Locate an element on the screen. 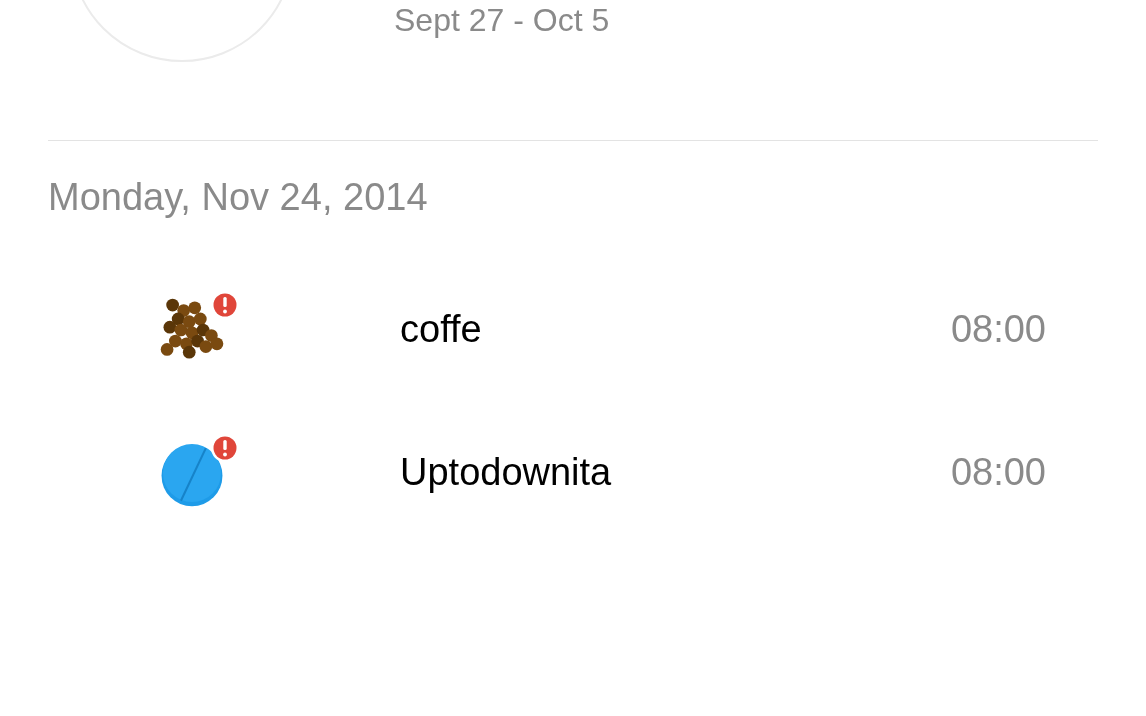  day-heading: Monday, Nov 24, 2014 is located at coordinates (238, 197).